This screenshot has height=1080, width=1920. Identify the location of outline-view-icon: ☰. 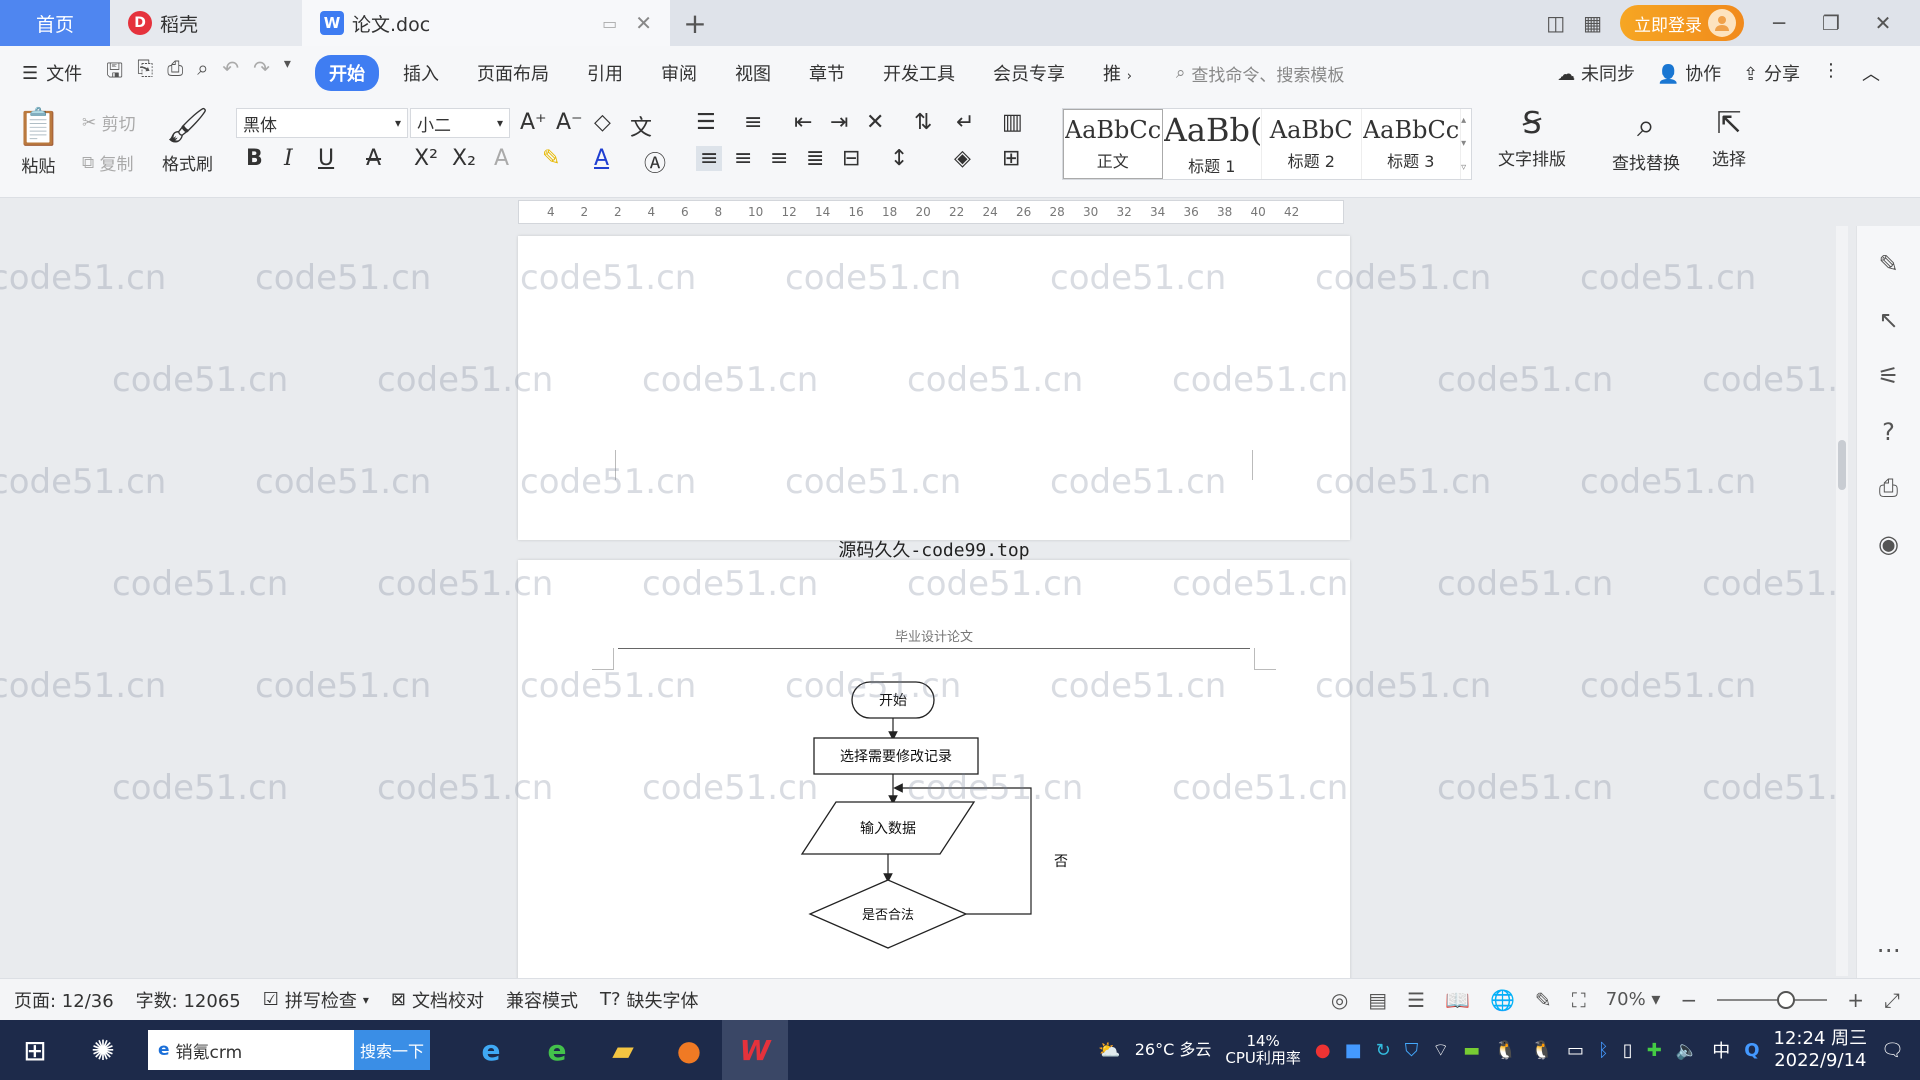
(1416, 1000).